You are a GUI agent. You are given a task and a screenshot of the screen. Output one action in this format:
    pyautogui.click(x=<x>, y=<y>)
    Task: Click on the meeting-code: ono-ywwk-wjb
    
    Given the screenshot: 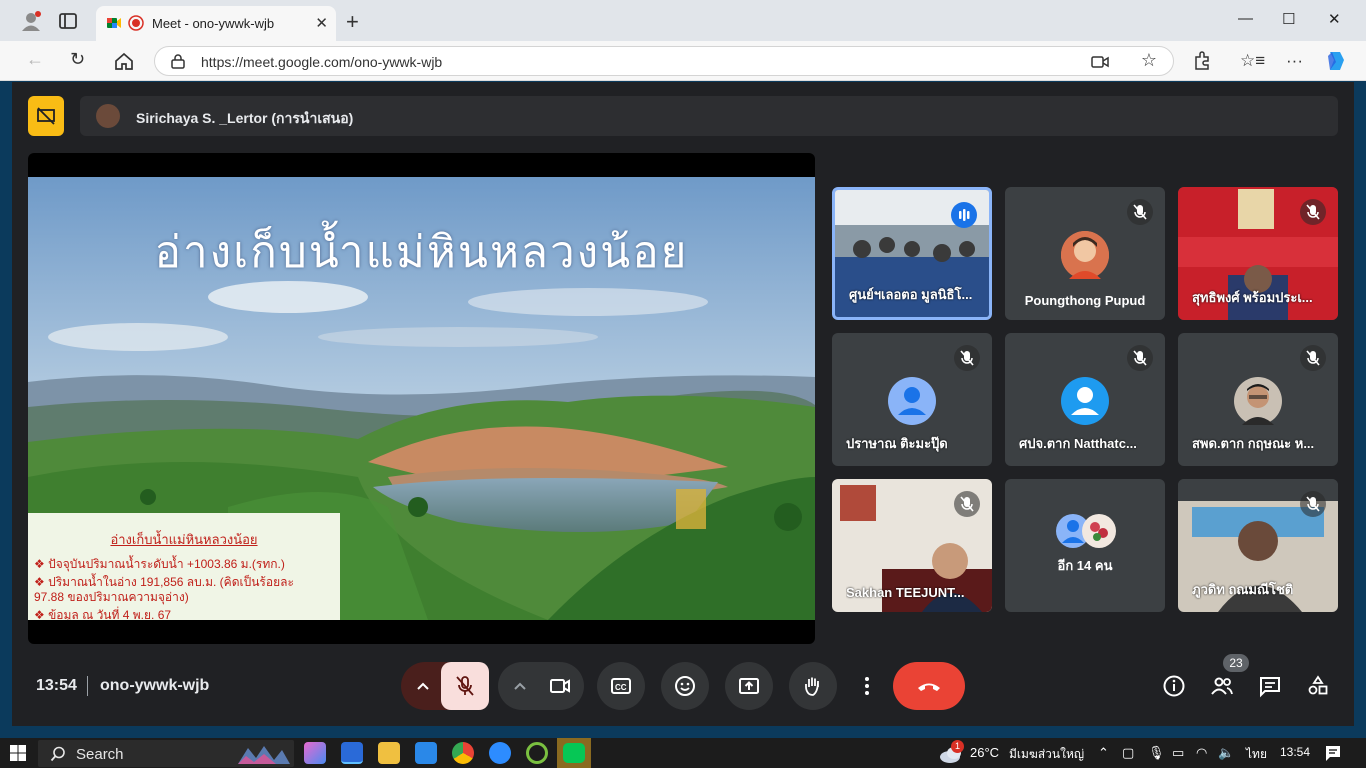 What is the action you would take?
    pyautogui.click(x=155, y=685)
    